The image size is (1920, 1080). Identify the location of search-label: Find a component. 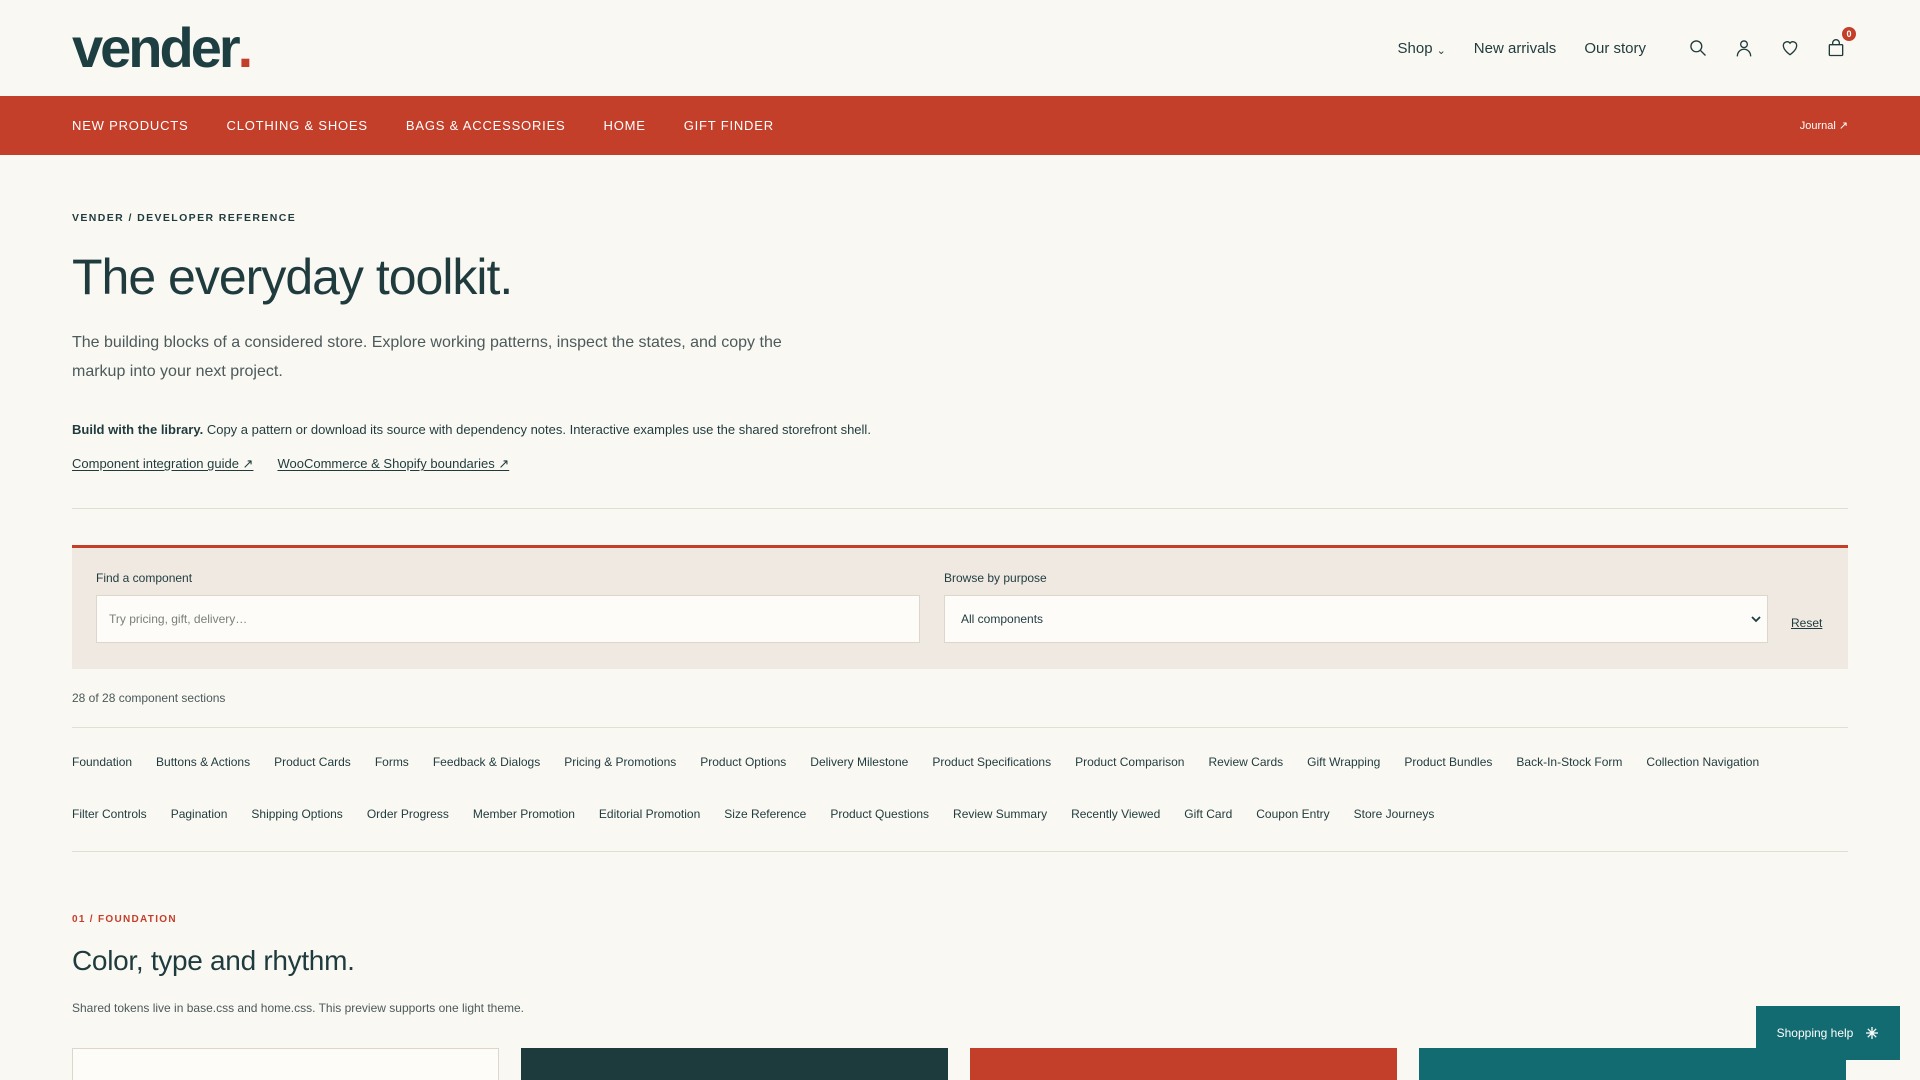
(144, 578).